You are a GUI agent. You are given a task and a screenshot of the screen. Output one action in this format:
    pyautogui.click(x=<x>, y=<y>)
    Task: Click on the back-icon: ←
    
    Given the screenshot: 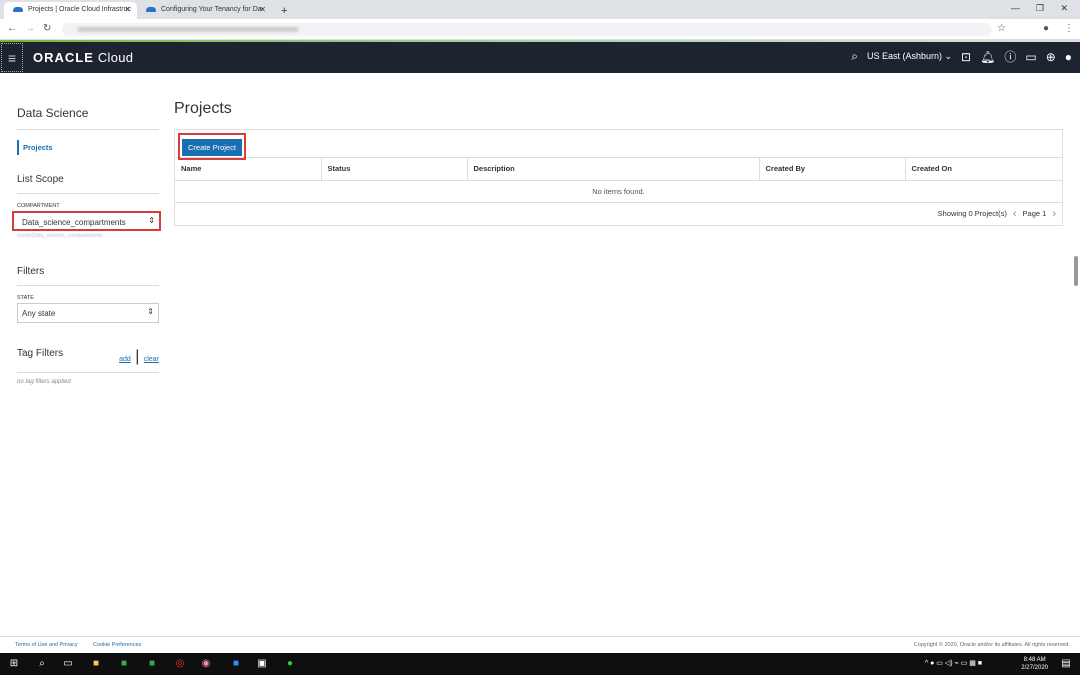 What is the action you would take?
    pyautogui.click(x=12, y=28)
    